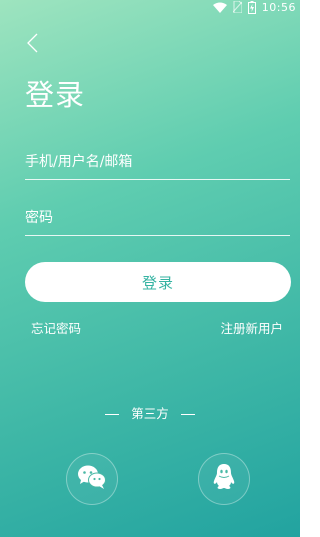 The height and width of the screenshot is (537, 320). I want to click on forgot-password-link: 忘记密码, so click(56, 327).